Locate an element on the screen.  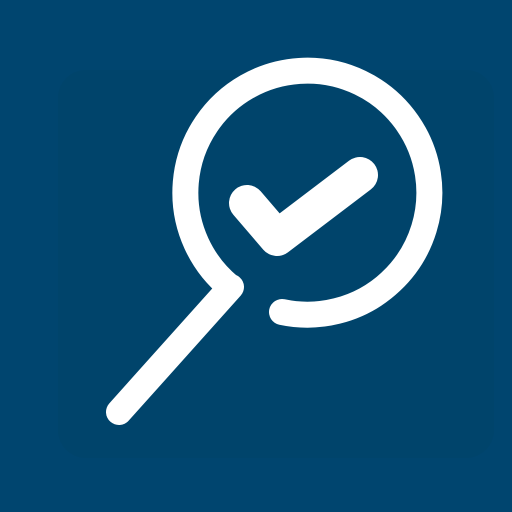
check-mark is located at coordinates (303, 206).